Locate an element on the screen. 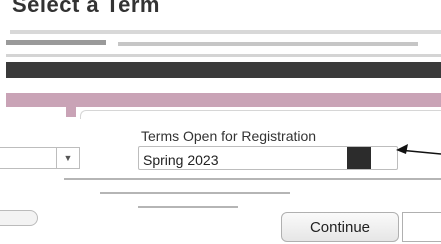 The height and width of the screenshot is (244, 441). adjacent-button is located at coordinates (421, 227).